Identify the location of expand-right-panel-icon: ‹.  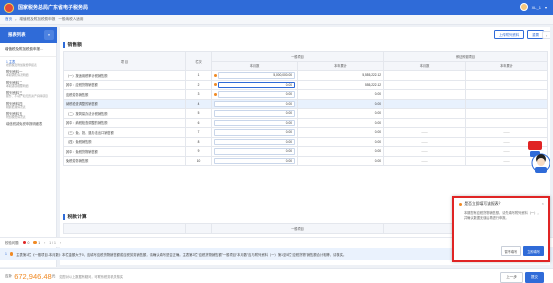
(546, 35).